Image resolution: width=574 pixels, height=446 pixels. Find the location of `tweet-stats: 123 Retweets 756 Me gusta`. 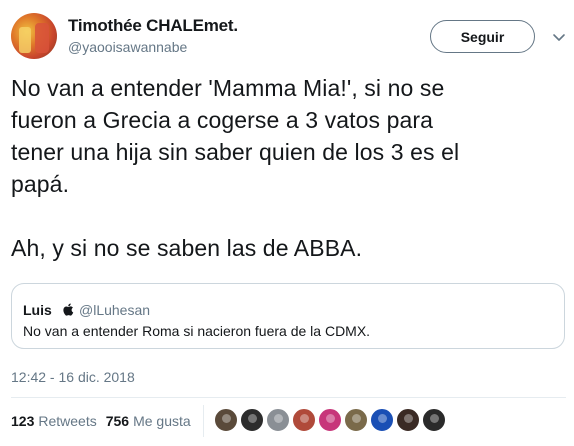

tweet-stats: 123 Retweets 756 Me gusta is located at coordinates (105, 421).